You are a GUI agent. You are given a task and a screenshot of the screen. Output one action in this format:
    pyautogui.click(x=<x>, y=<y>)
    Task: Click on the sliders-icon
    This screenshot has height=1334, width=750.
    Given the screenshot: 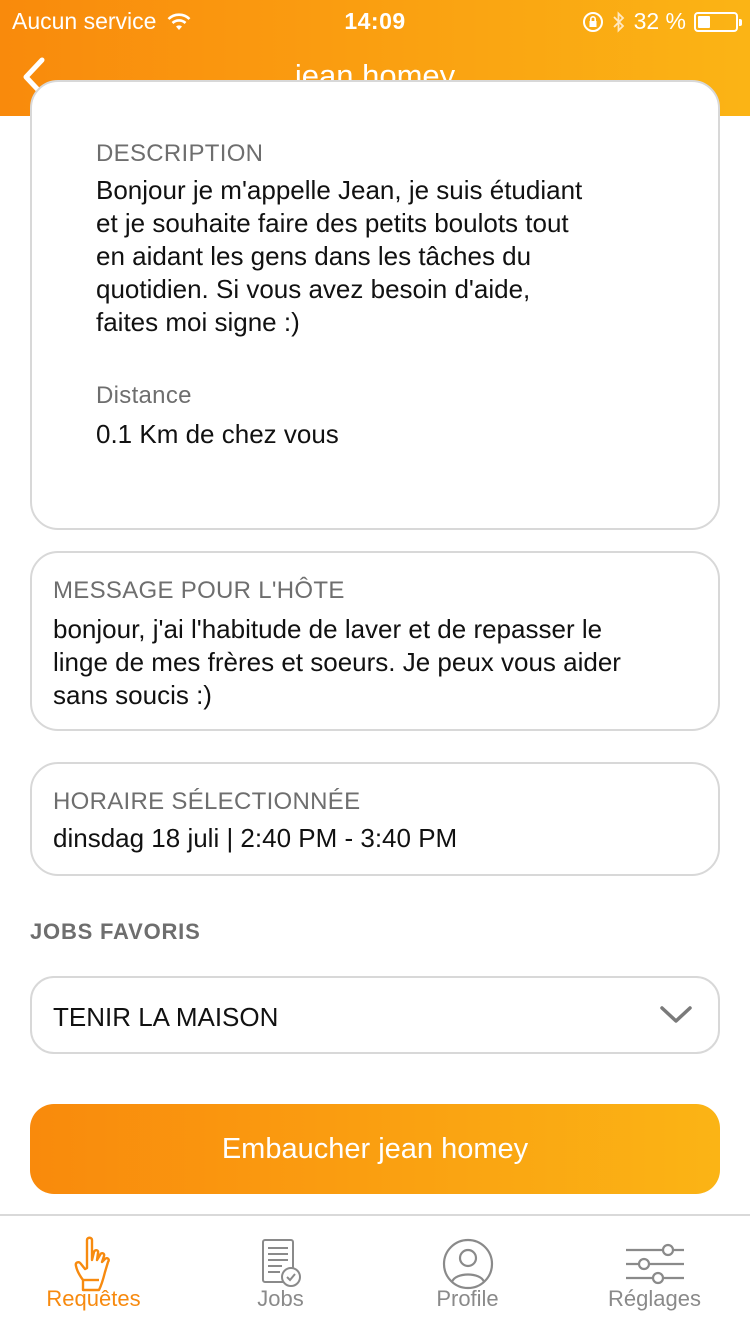 What is the action you would take?
    pyautogui.click(x=654, y=1264)
    